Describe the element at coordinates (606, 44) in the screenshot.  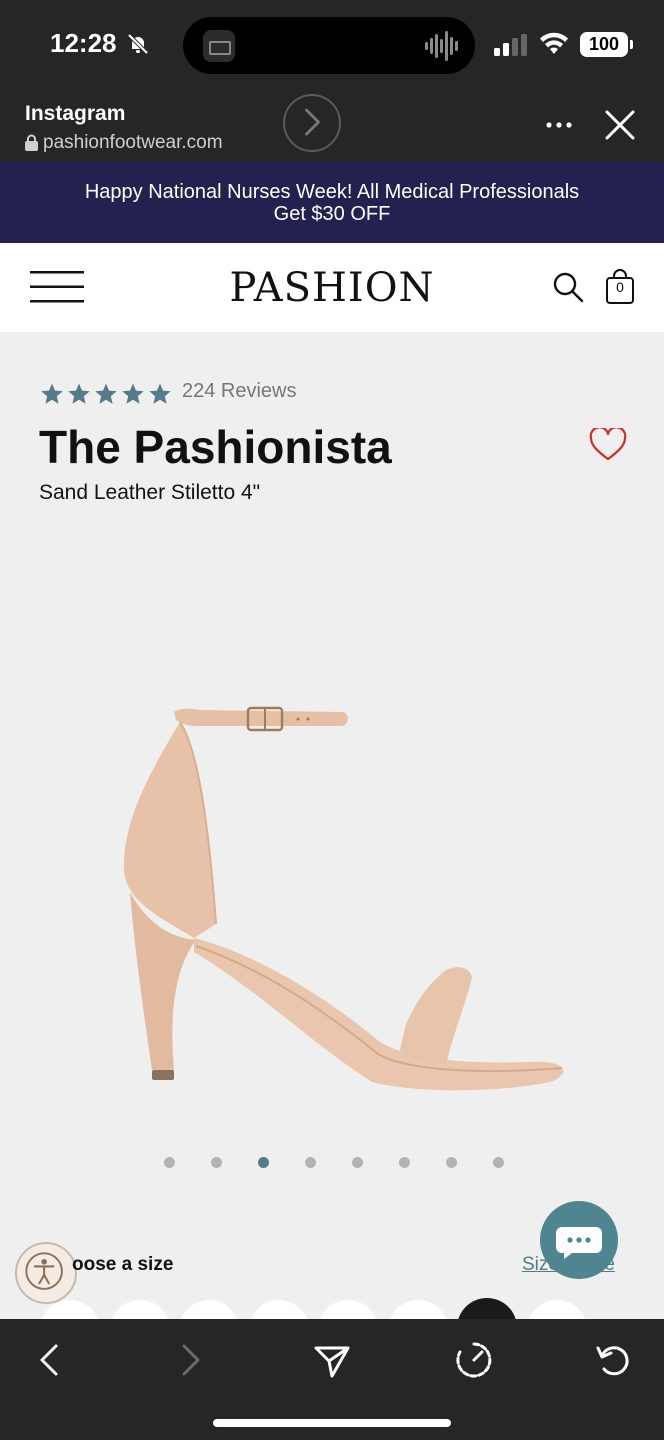
I see `battery-indicator: 100` at that location.